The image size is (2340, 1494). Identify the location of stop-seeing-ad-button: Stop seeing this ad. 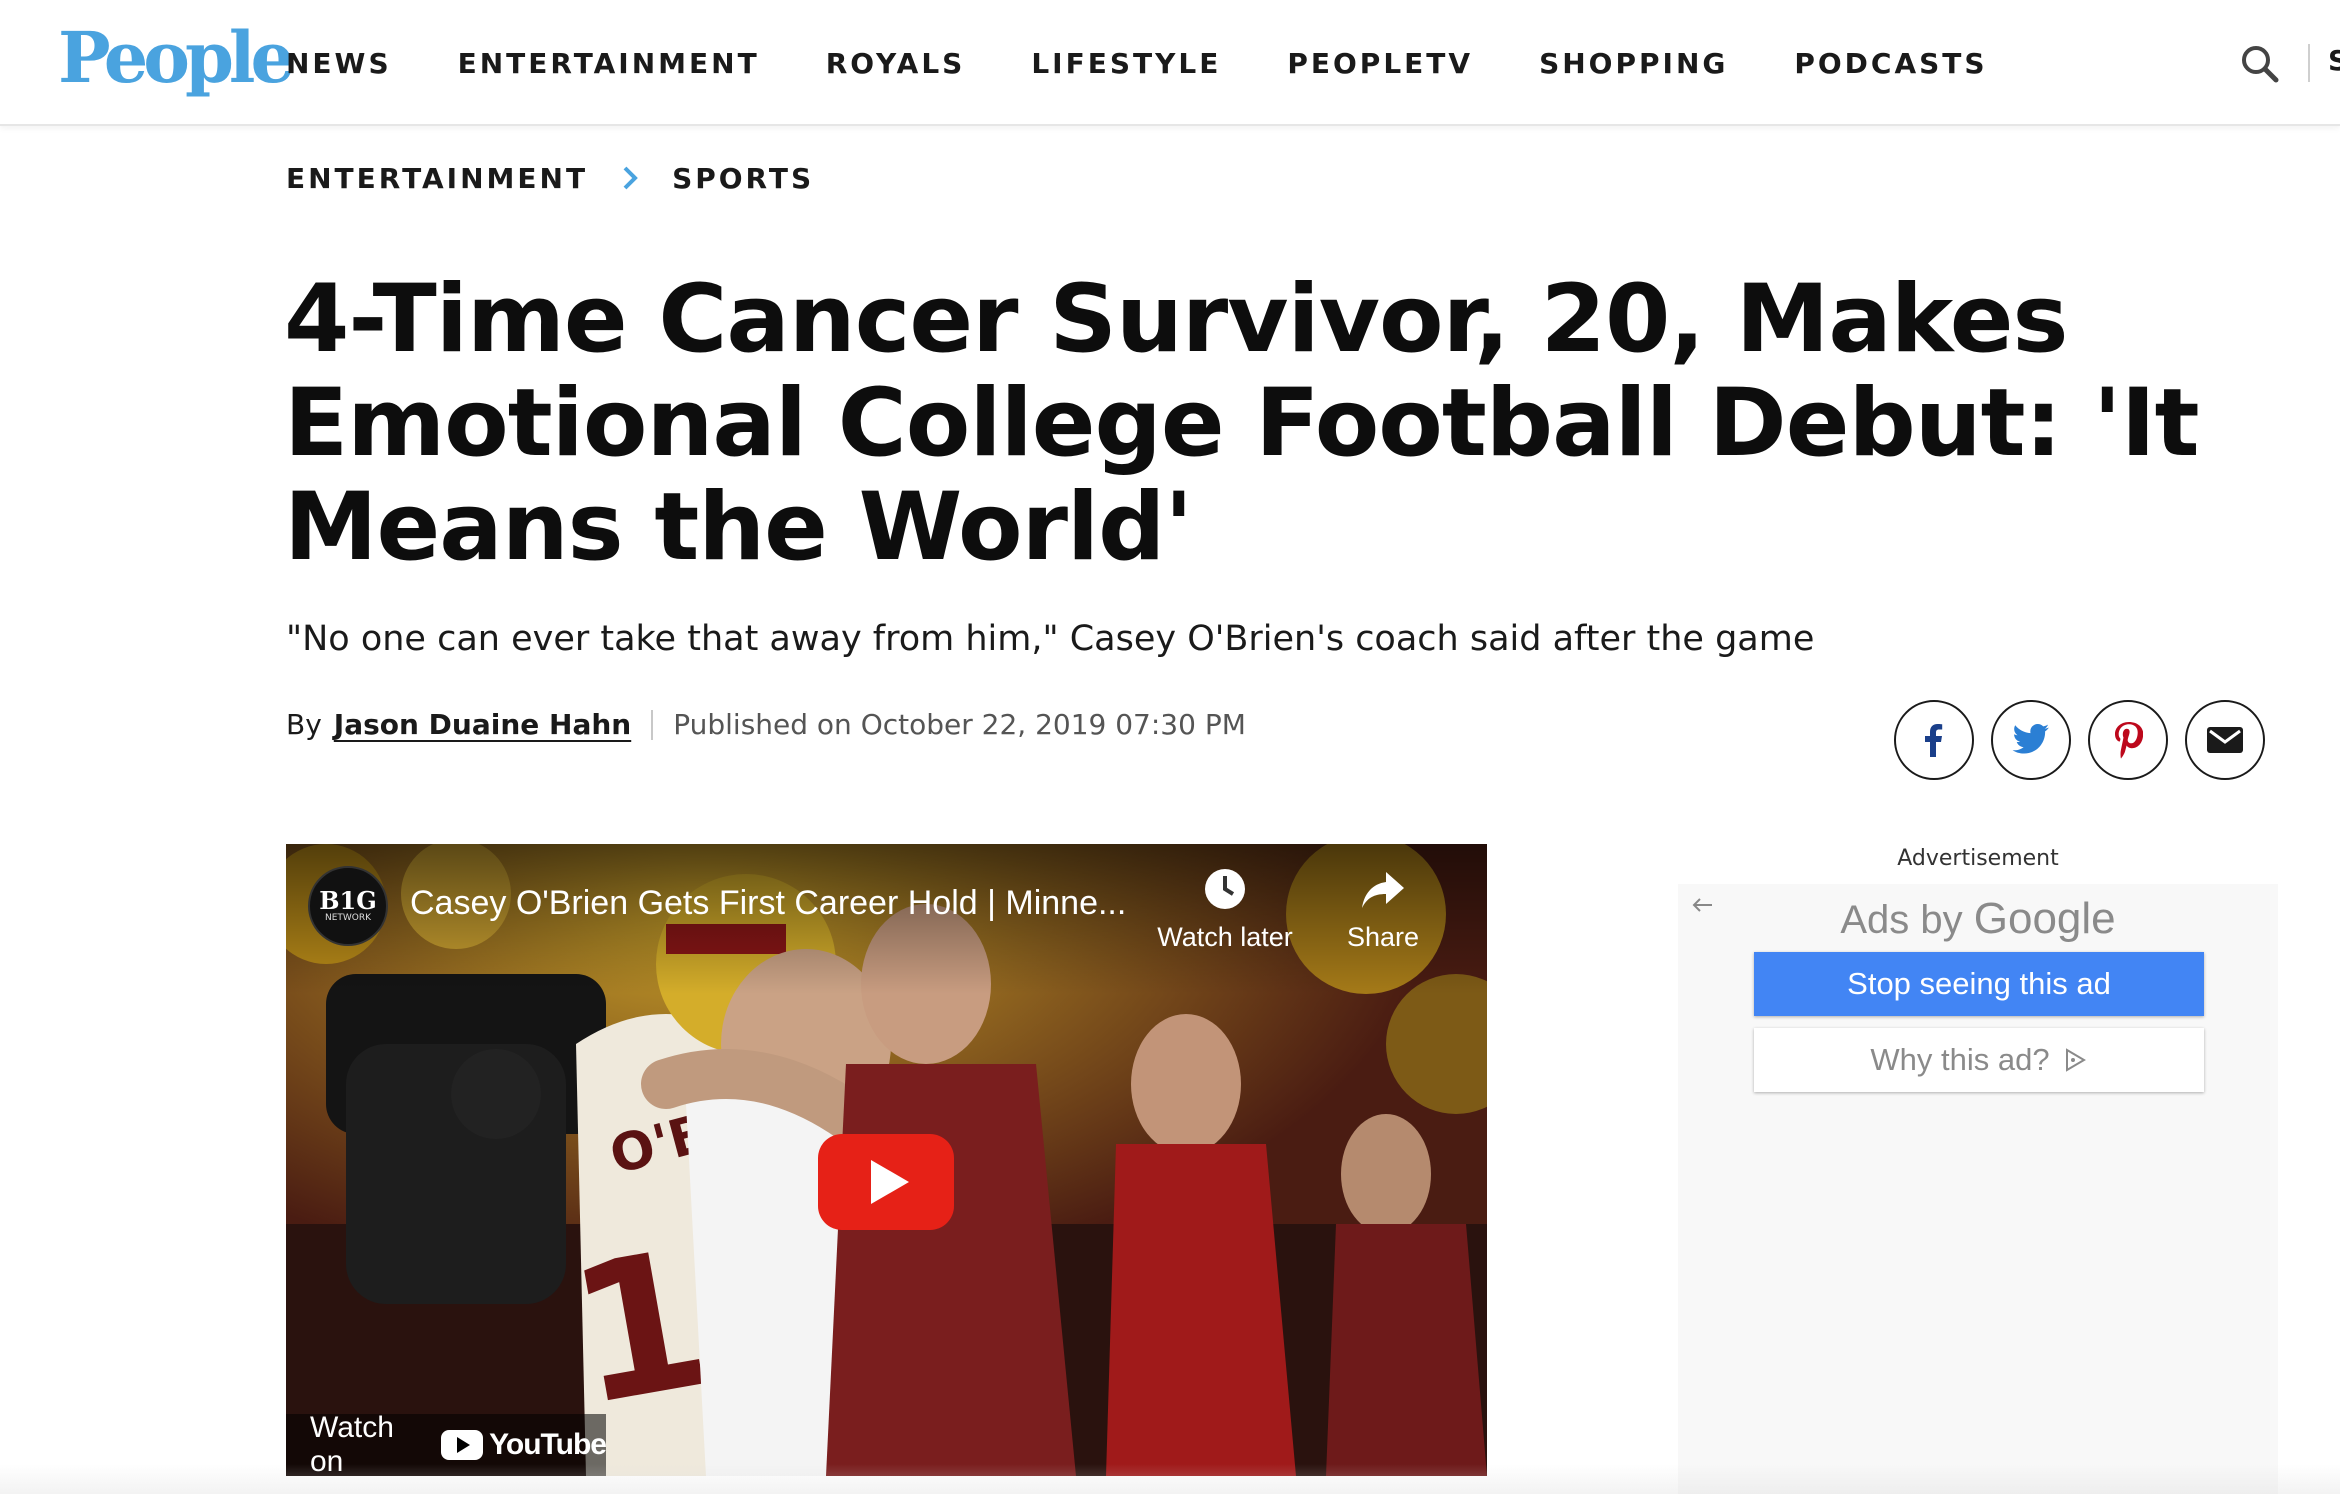
(1979, 984).